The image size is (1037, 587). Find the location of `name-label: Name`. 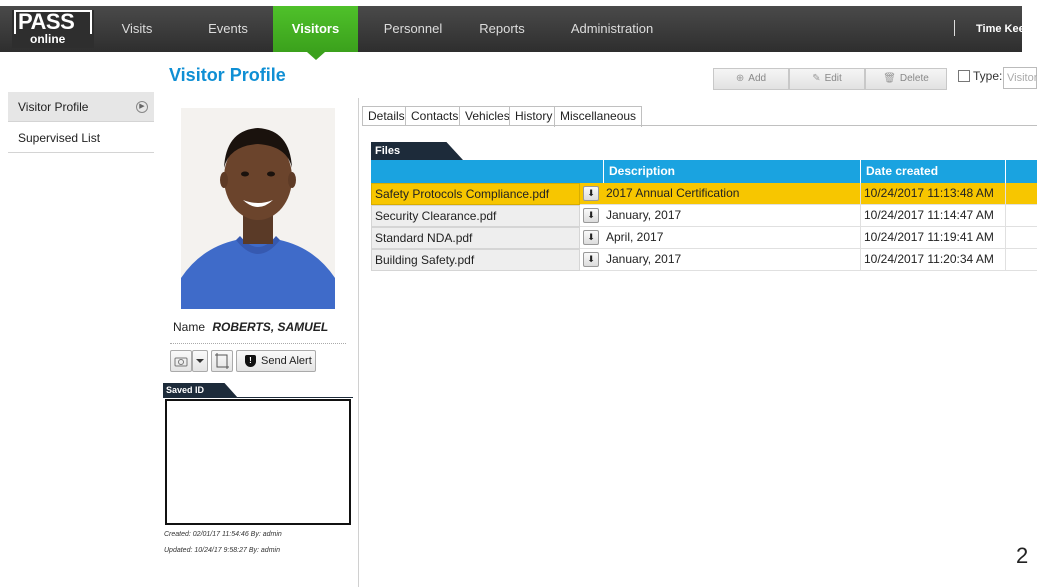

name-label: Name is located at coordinates (189, 327).